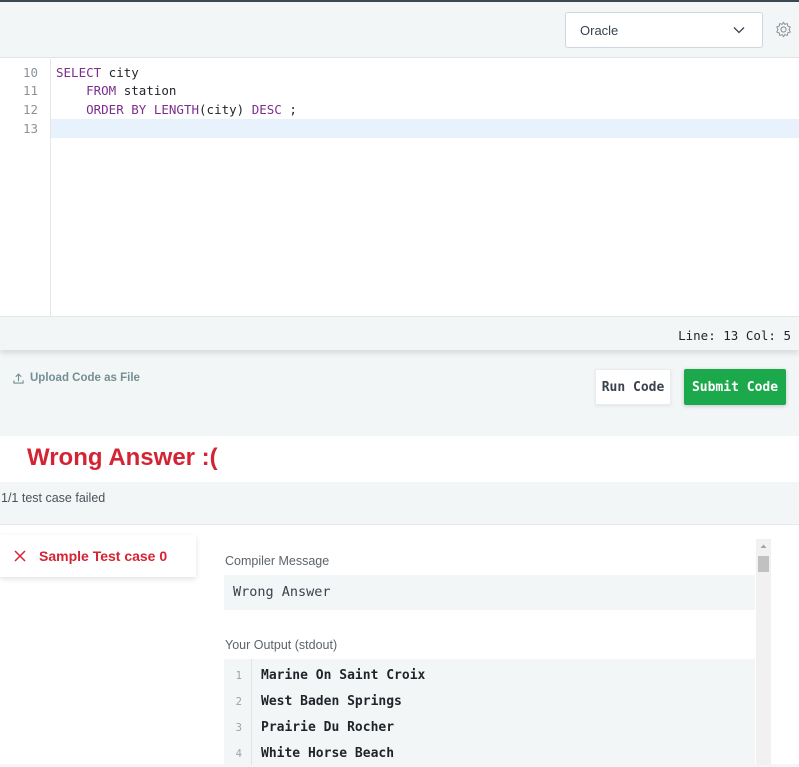  What do you see at coordinates (277, 561) in the screenshot?
I see `compiler-message-label: Compiler Message` at bounding box center [277, 561].